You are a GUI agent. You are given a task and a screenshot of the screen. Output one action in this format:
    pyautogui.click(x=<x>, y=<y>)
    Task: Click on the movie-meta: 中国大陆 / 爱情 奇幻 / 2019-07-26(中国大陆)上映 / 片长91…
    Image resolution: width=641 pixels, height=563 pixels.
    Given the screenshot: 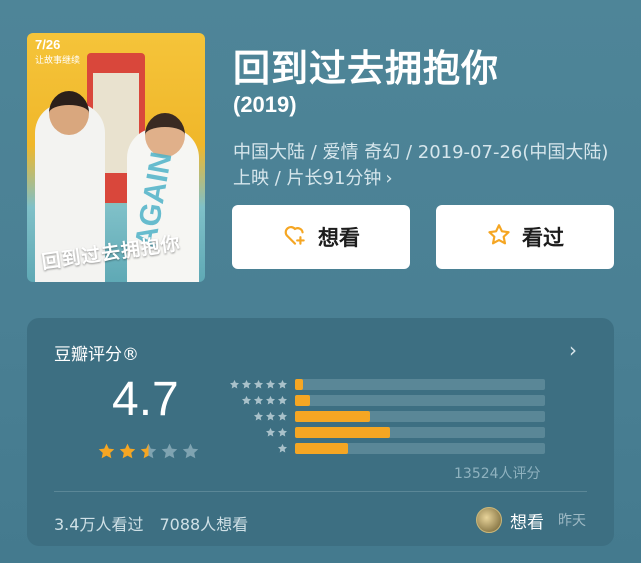 What is the action you would take?
    pyautogui.click(x=423, y=166)
    